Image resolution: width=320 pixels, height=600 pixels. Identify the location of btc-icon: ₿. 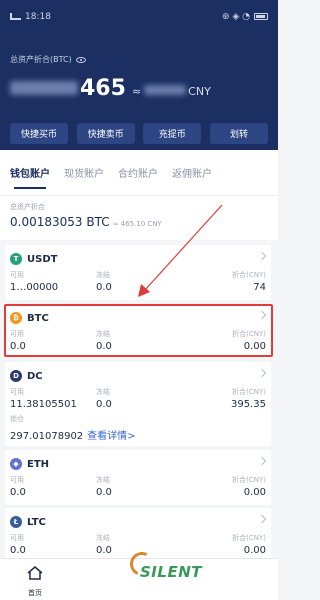
(16, 318).